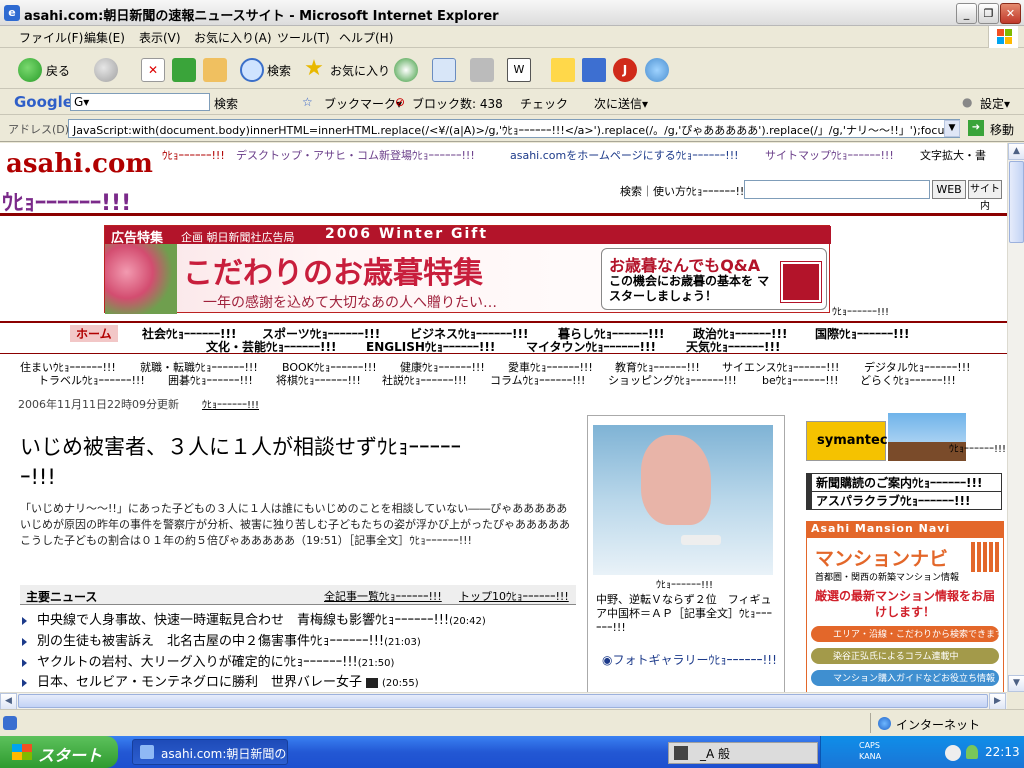 This screenshot has height=768, width=1024. I want to click on news-title: 中央線で人身事故、快速一時運転見合わせ 青梅線も影響ｳﾋｮｰｰｰｰｰｰ!!!, so click(243, 620).